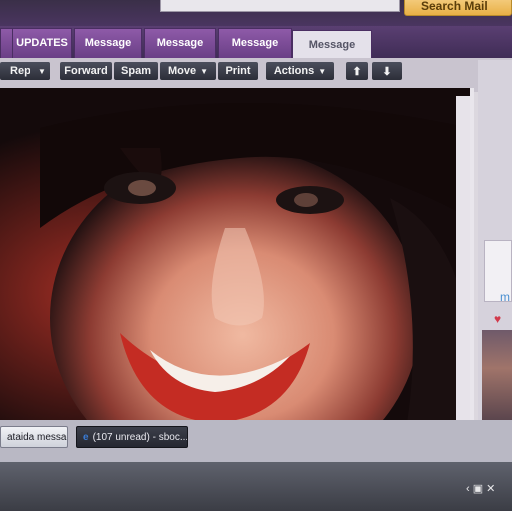  Describe the element at coordinates (480, 488) in the screenshot. I see `system-tray: ‹ ▣ ✕` at that location.